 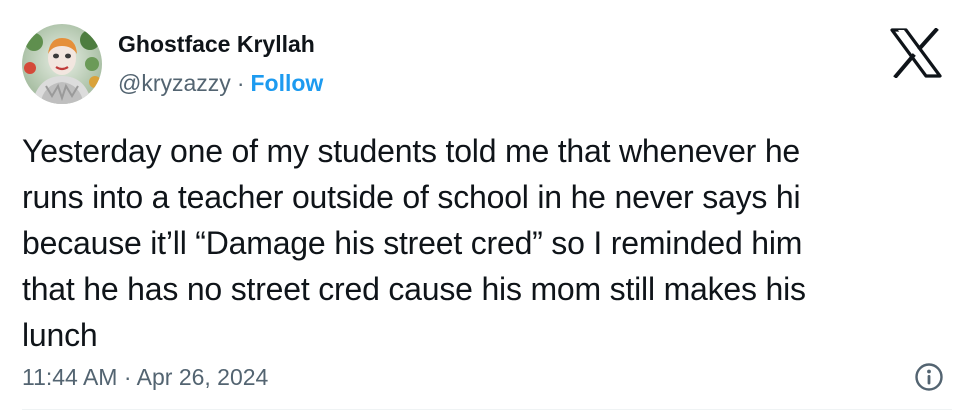 I want to click on tweet-timestamp: 11:44 AM · Apr 26, 2024, so click(x=145, y=377).